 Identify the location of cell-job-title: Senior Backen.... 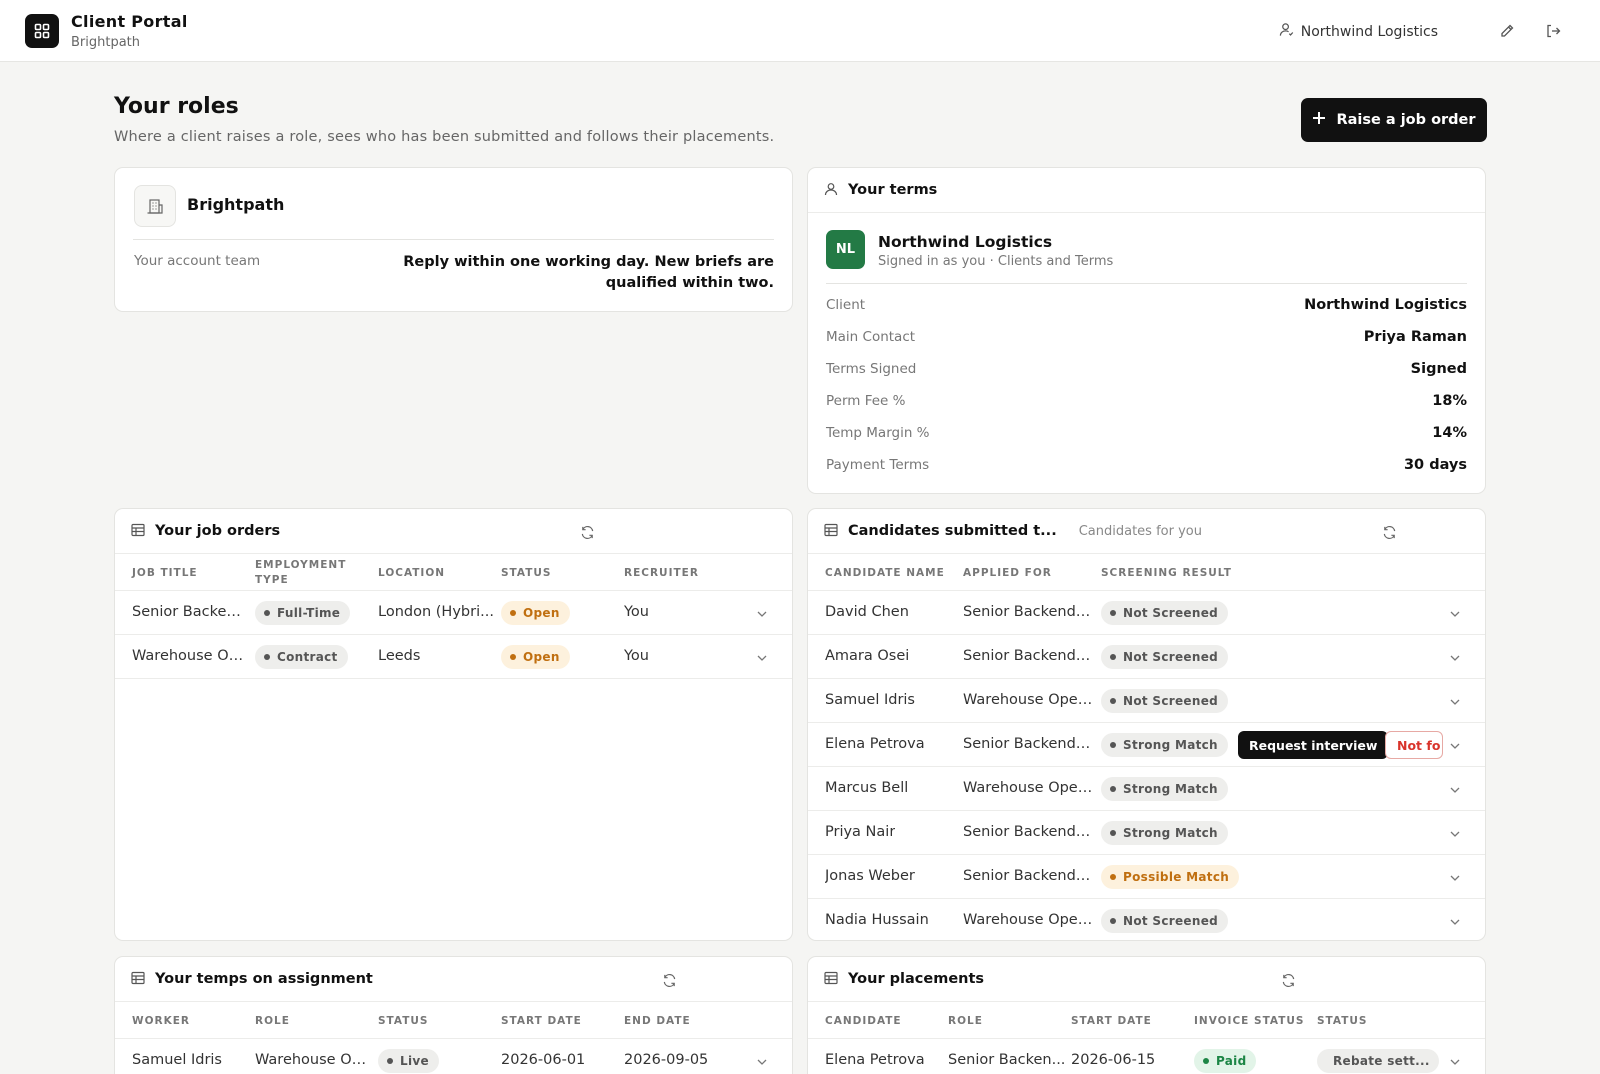
(190, 612).